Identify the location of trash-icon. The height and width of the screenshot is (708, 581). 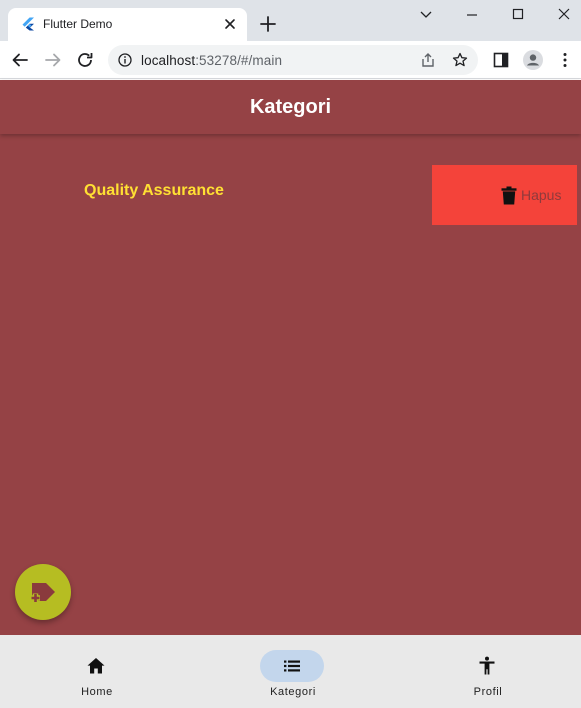
(509, 195).